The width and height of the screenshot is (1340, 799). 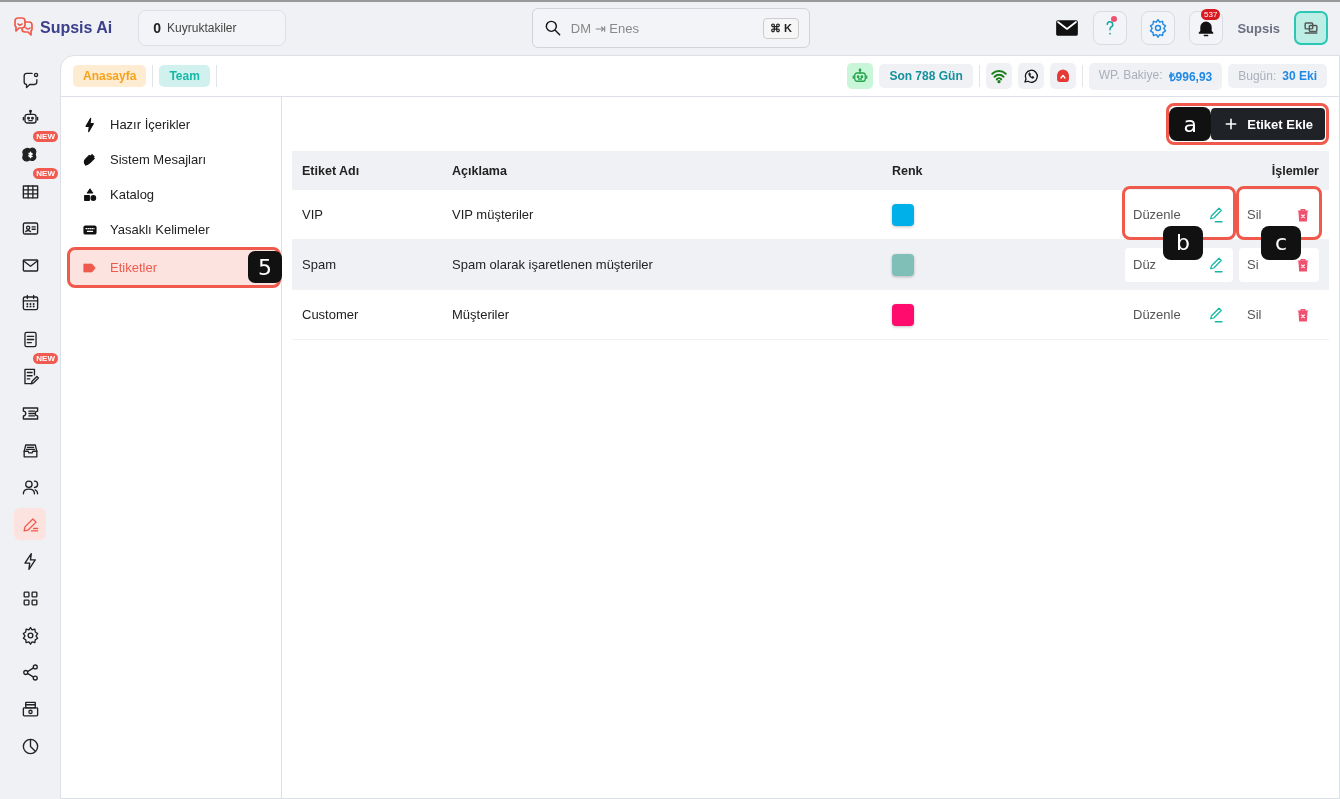 I want to click on notifications-button: 537, so click(x=1206, y=28).